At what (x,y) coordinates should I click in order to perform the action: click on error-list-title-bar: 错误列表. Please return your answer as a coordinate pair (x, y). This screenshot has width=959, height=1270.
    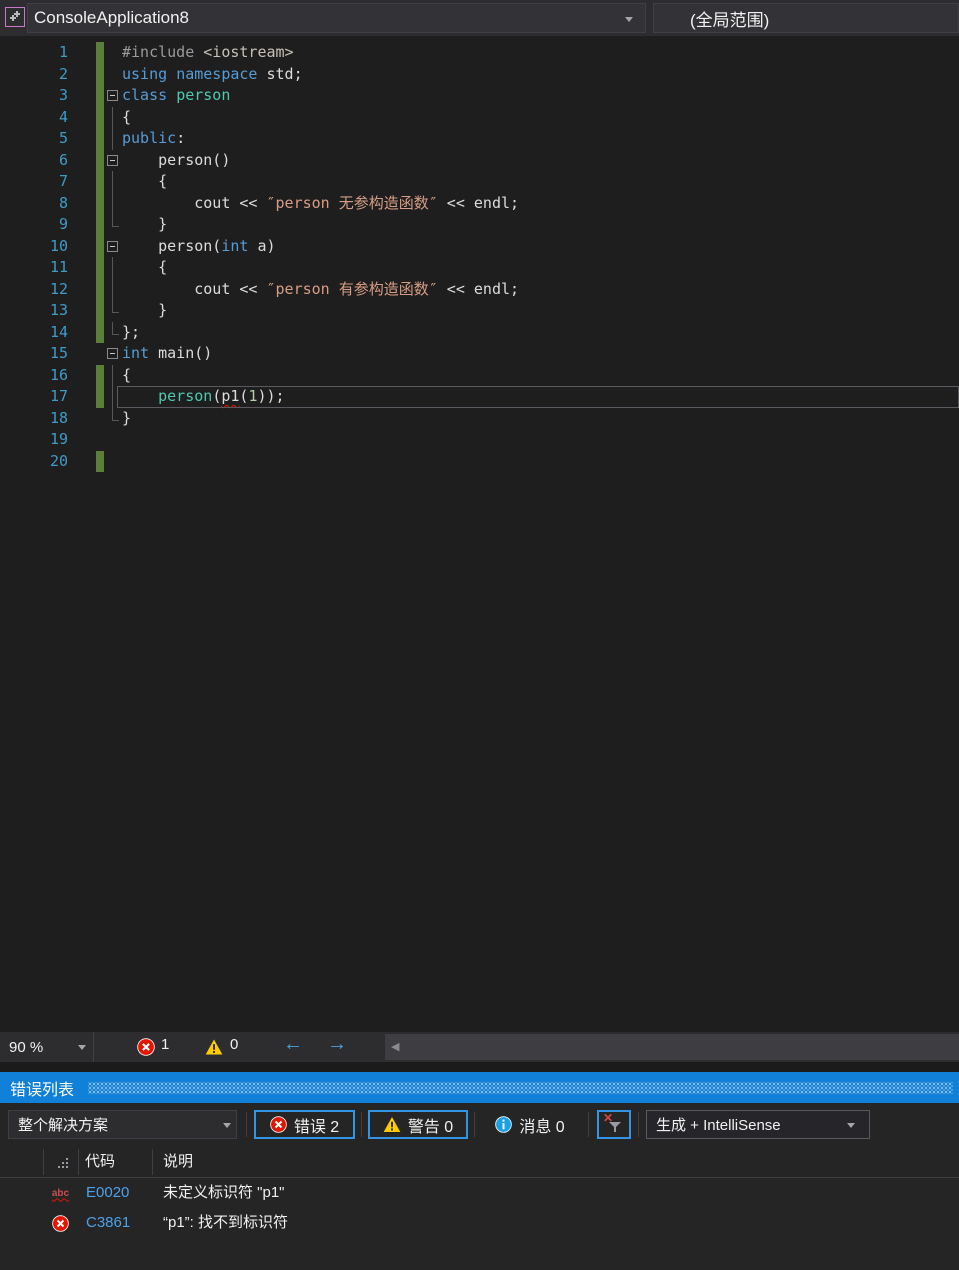
    Looking at the image, I should click on (479, 1087).